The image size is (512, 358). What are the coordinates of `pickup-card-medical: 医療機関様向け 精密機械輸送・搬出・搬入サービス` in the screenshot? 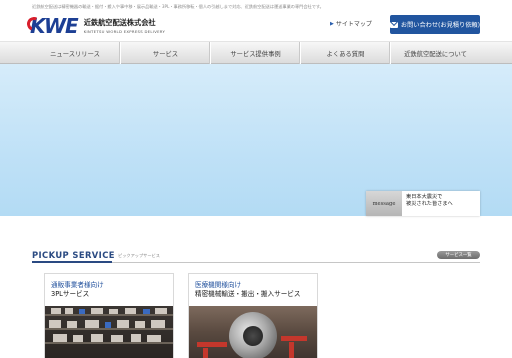 It's located at (253, 315).